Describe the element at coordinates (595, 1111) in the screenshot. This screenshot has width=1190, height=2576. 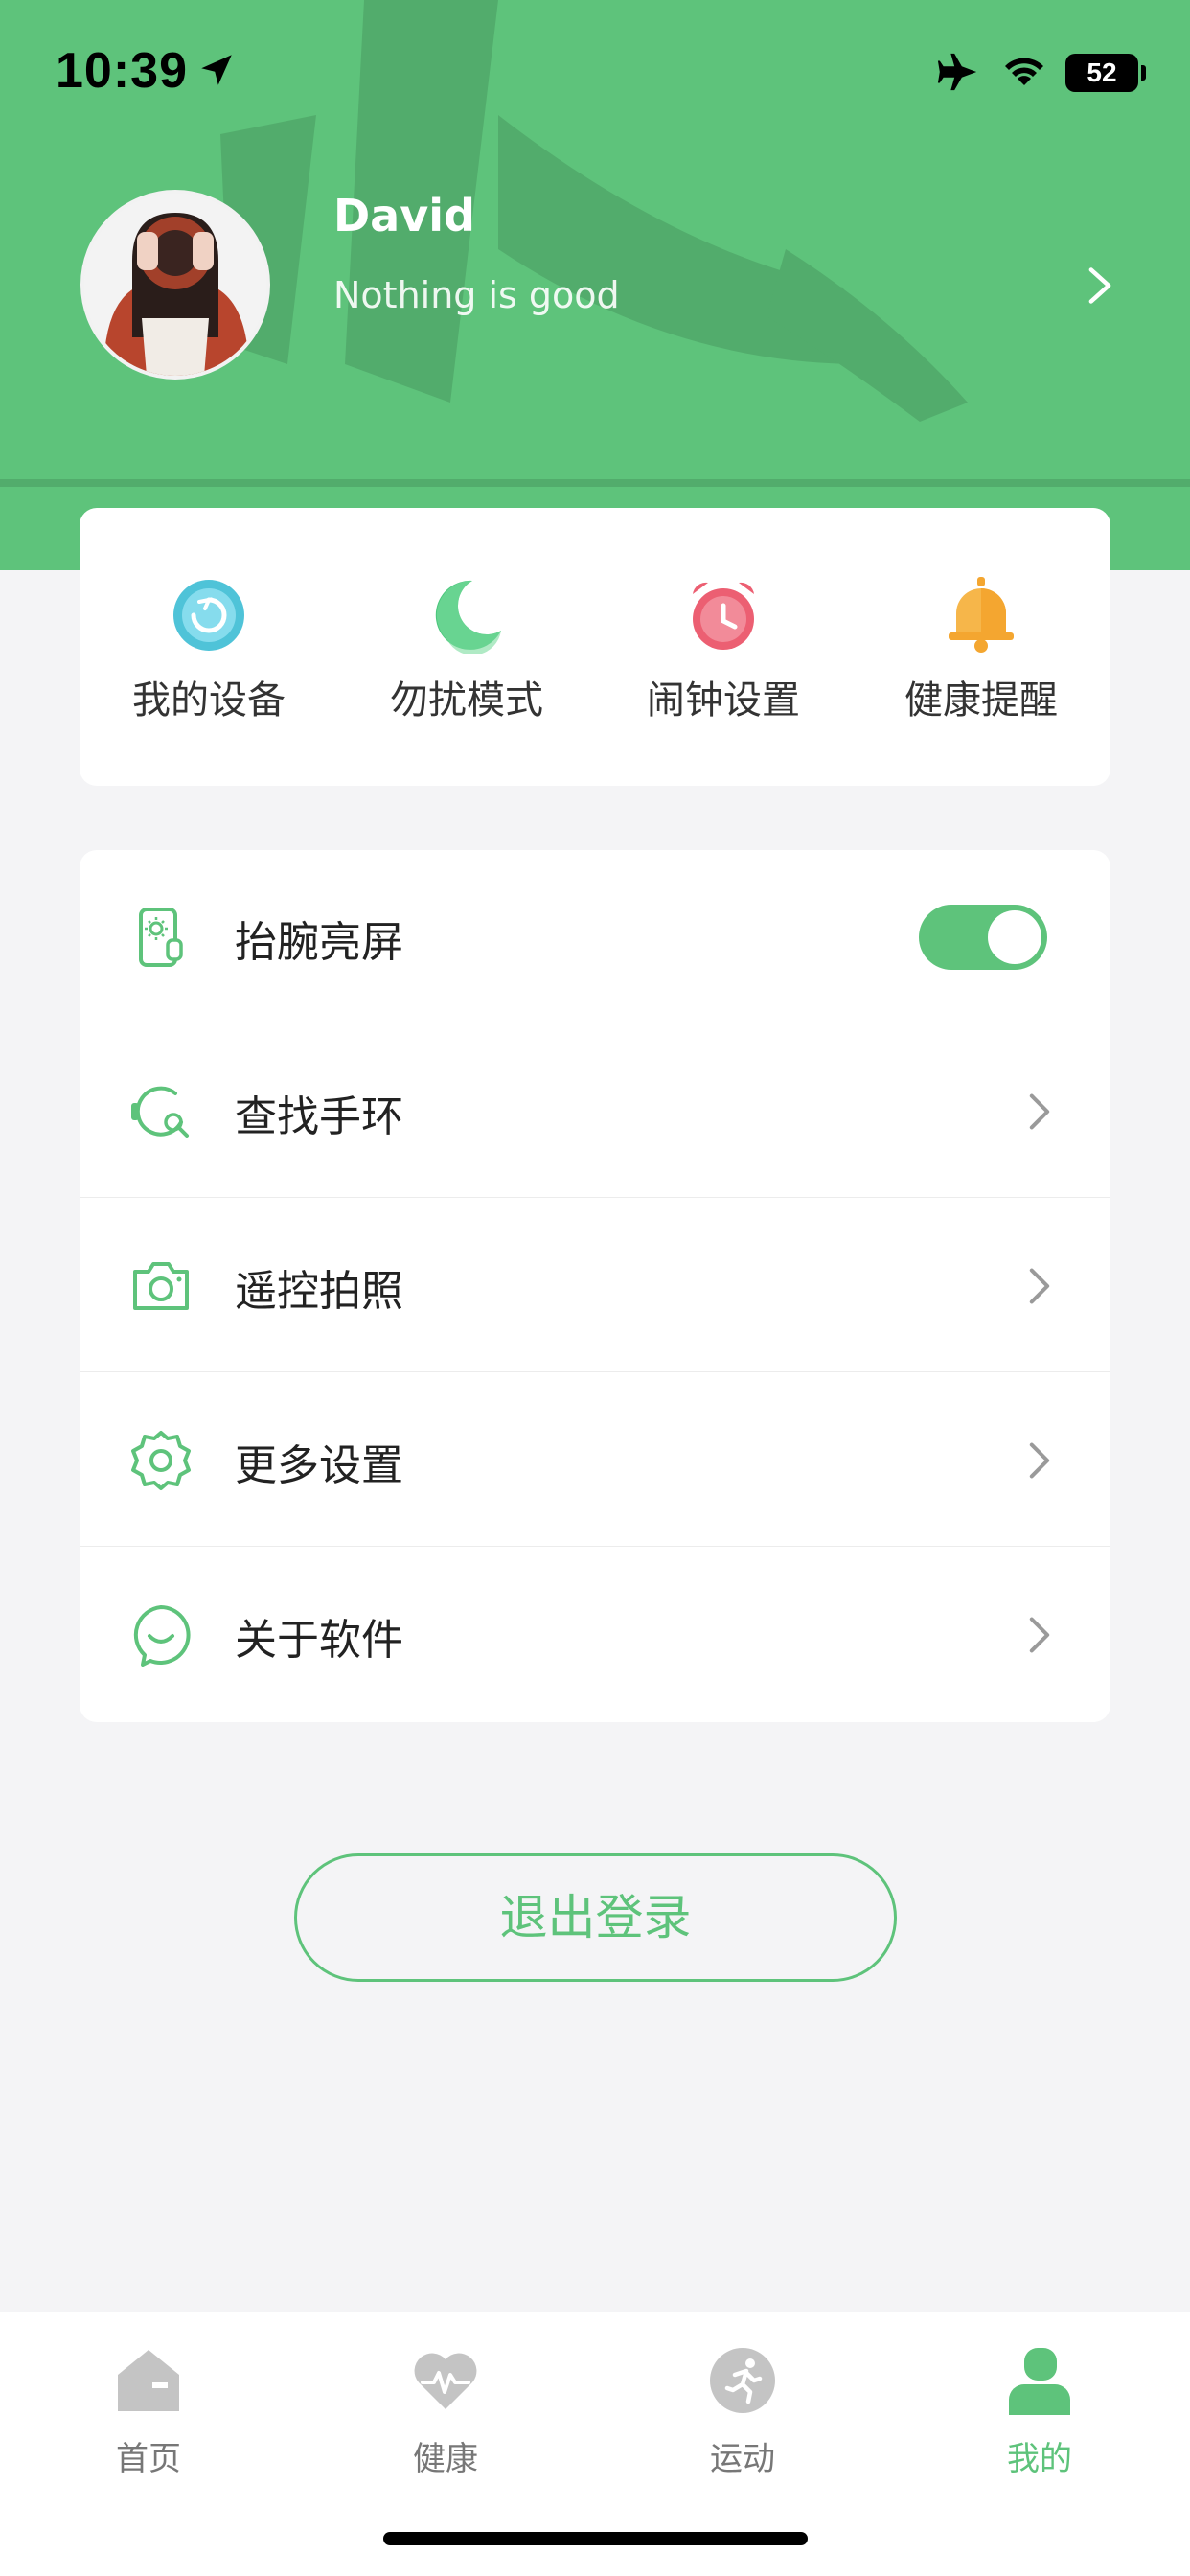
I see `settings-row-find-band: 查找手环` at that location.